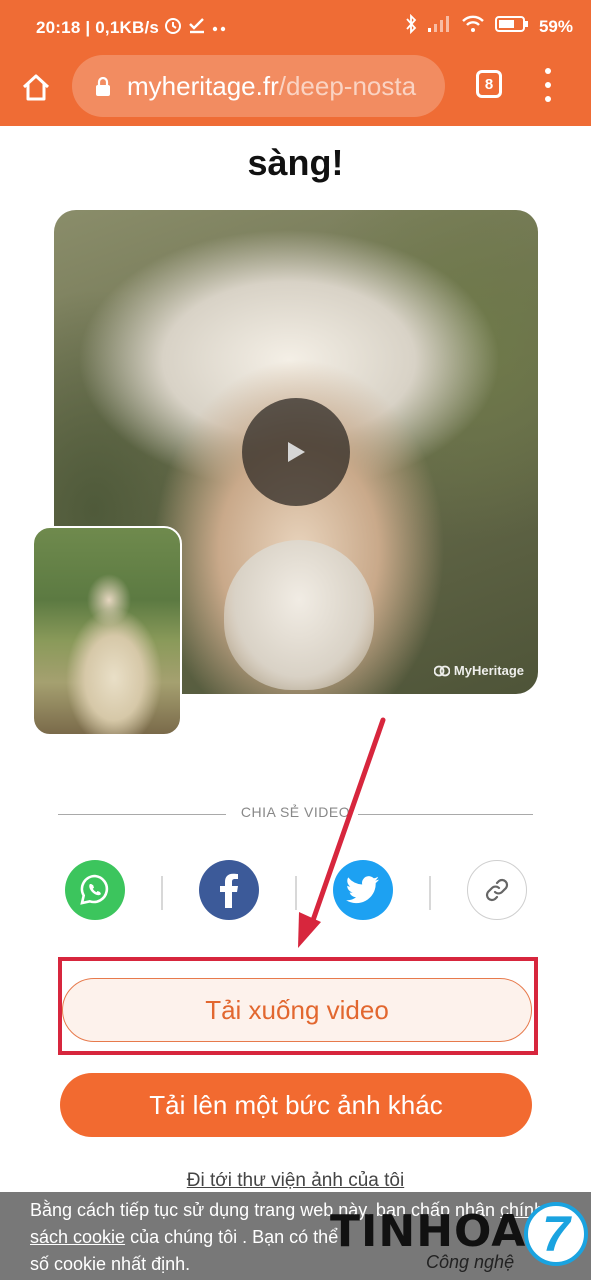 The width and height of the screenshot is (591, 1280). I want to click on original-photo-thumbnail, so click(107, 631).